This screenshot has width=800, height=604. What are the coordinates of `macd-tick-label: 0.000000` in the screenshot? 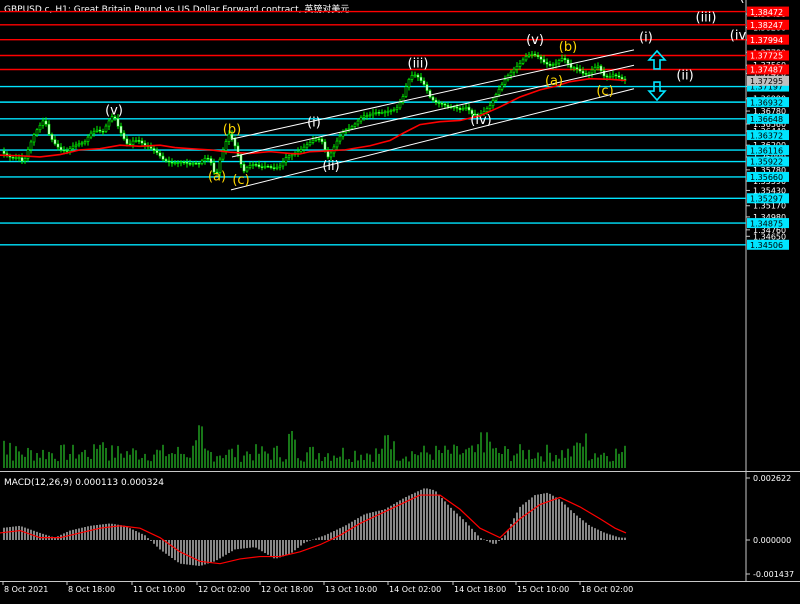 It's located at (772, 540).